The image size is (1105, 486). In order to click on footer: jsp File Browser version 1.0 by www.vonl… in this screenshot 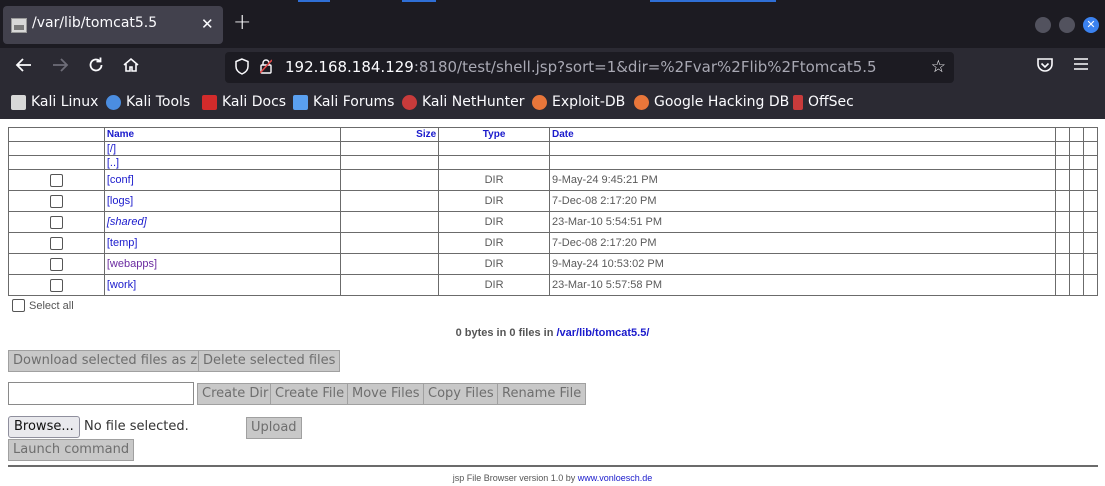, I will do `click(552, 478)`.